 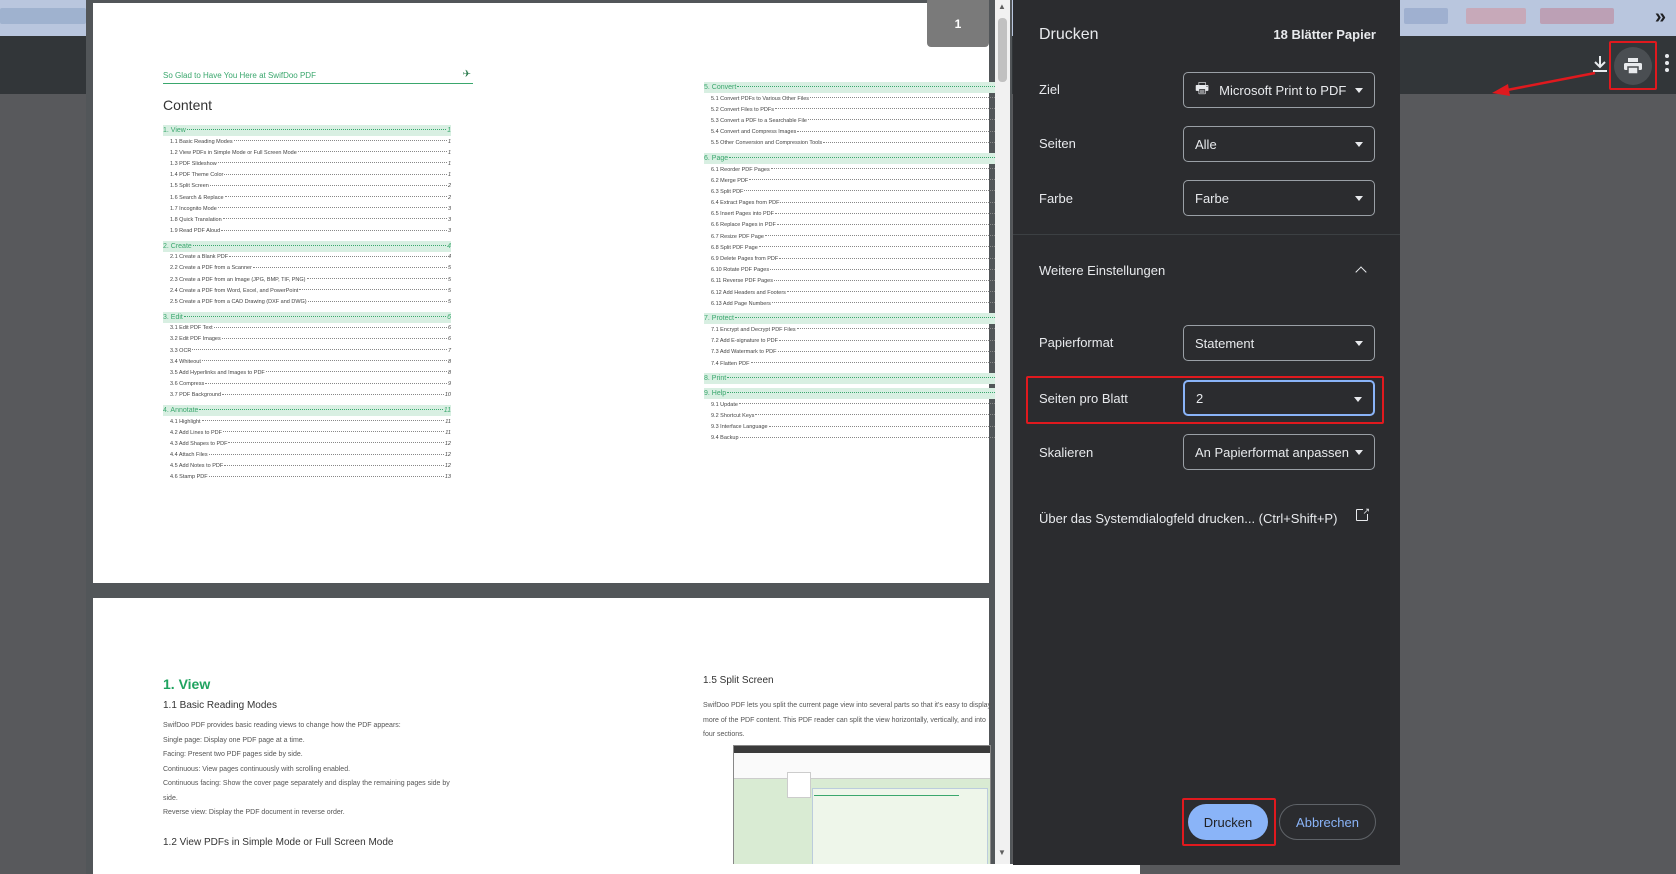 What do you see at coordinates (1279, 452) in the screenshot?
I see `scale-select: An Papierformat anpassen` at bounding box center [1279, 452].